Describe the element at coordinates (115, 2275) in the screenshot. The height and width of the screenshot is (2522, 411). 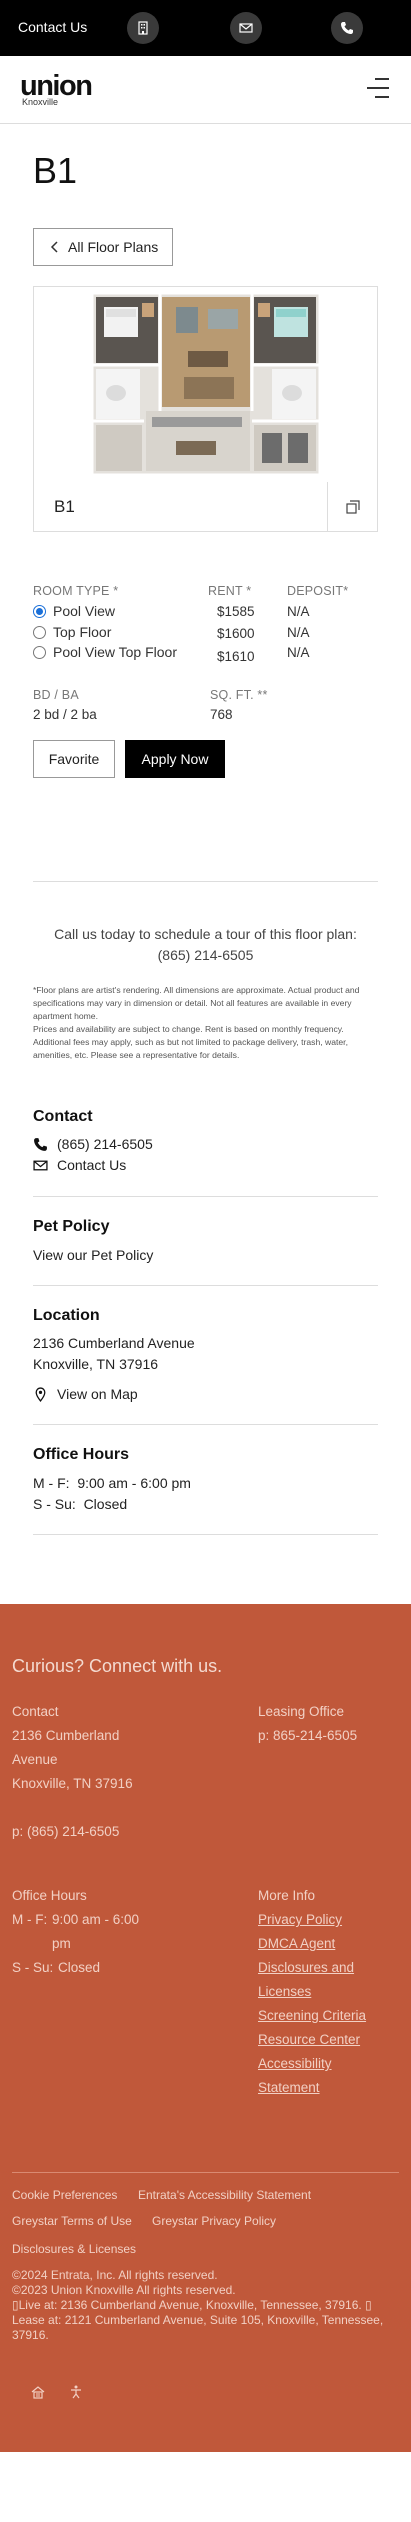
I see `footer-copyright-entrata: ©2024 Entrata, Inc. All rights reserved.` at that location.